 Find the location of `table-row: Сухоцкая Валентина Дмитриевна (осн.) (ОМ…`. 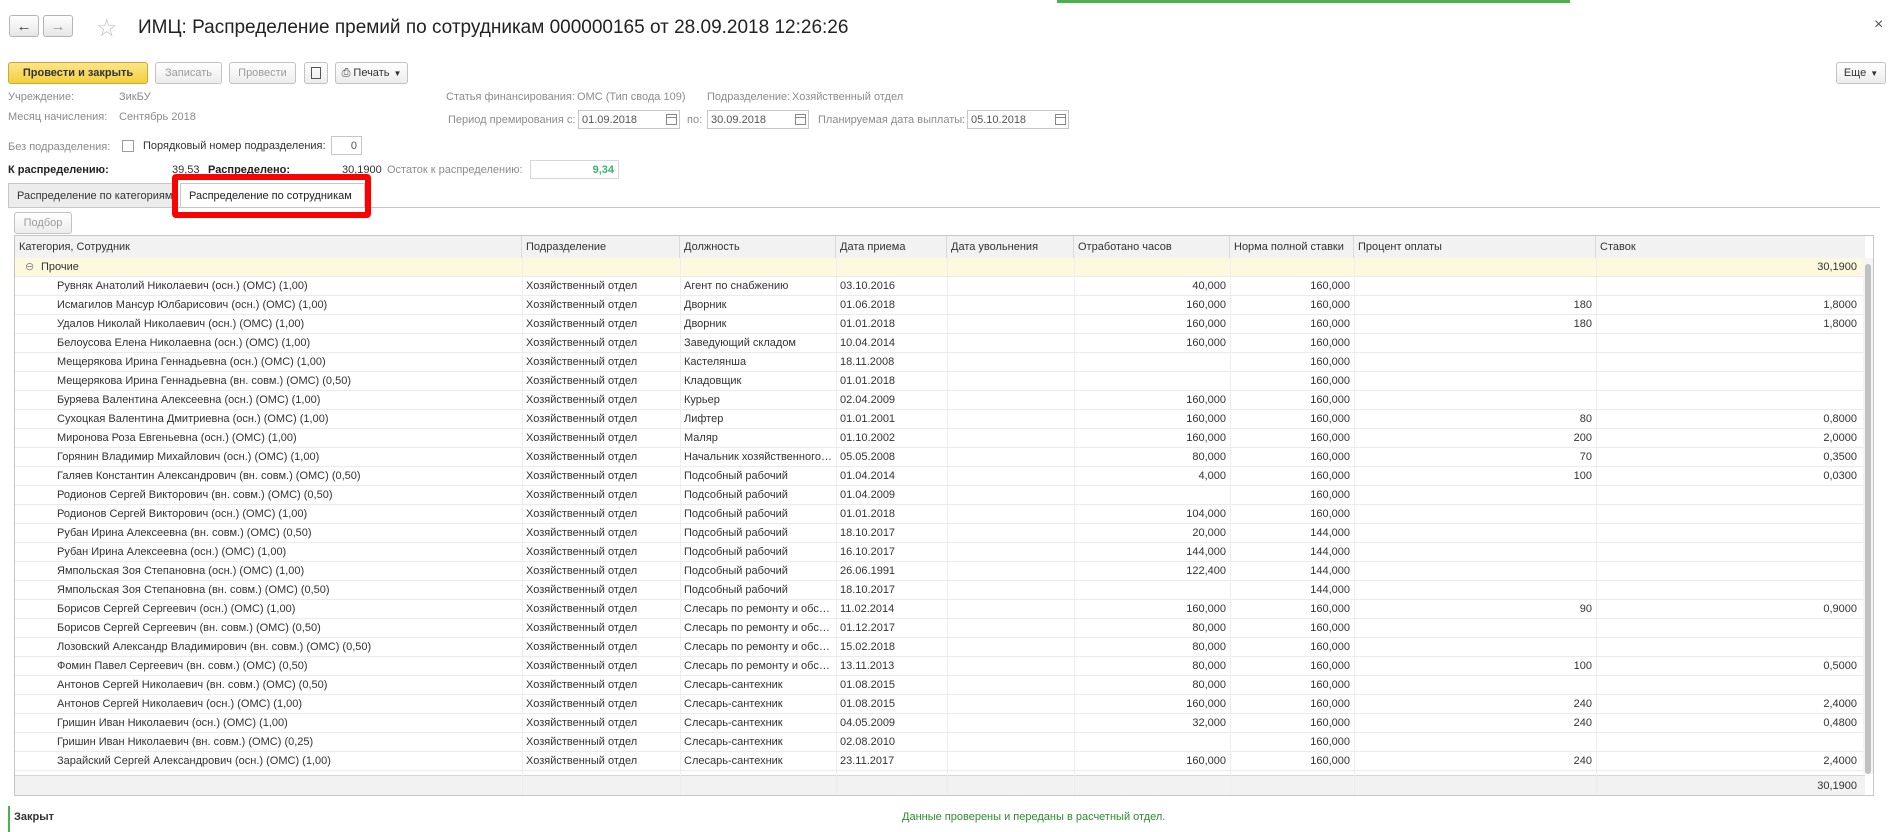

table-row: Сухоцкая Валентина Дмитриевна (осн.) (ОМ… is located at coordinates (940, 419).